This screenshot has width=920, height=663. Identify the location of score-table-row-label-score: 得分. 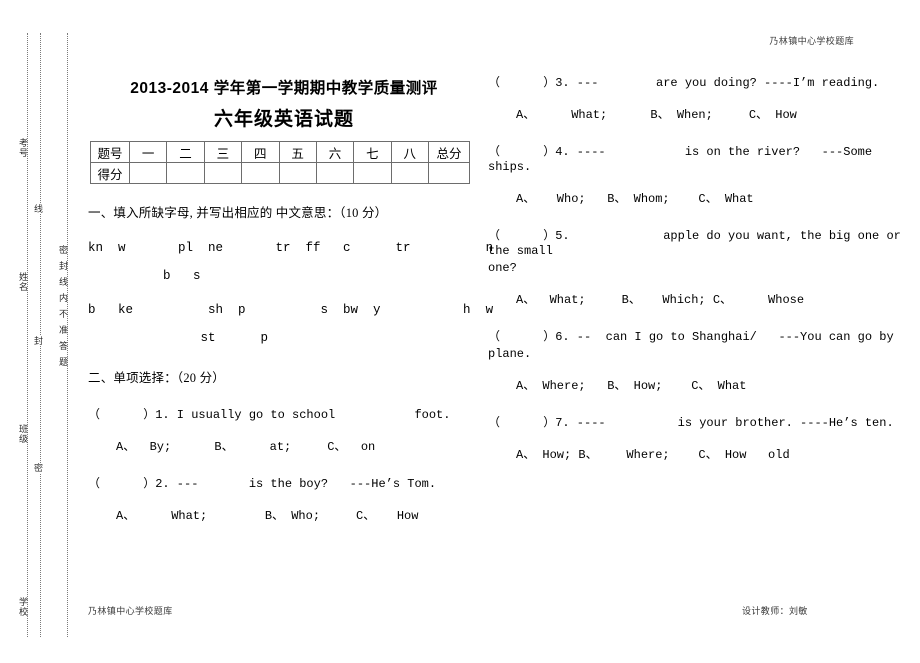
(110, 173).